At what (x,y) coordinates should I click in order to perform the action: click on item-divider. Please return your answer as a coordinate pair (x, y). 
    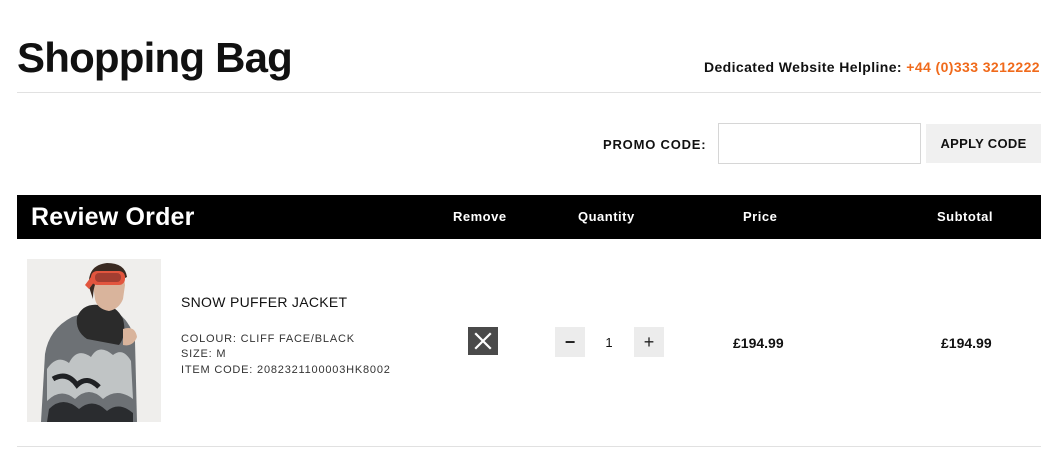
    Looking at the image, I should click on (529, 446).